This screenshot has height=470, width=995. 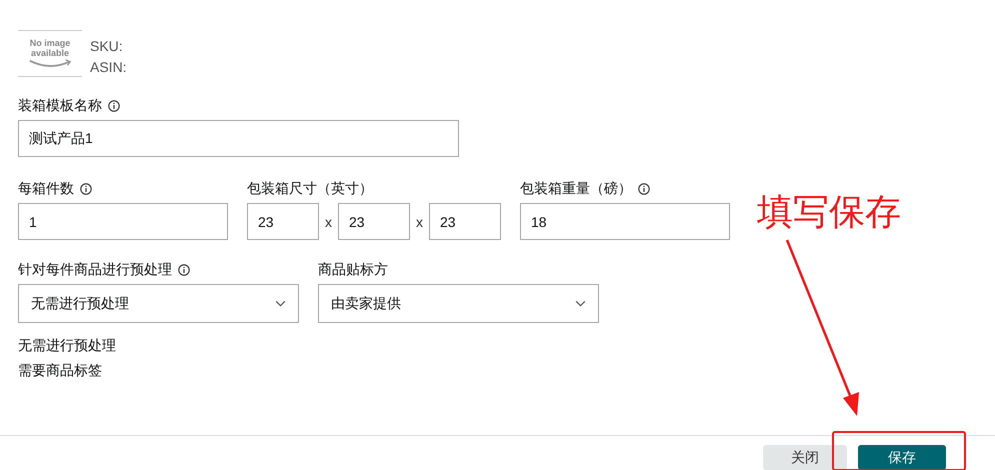 What do you see at coordinates (829, 212) in the screenshot?
I see `annotation-text: 填写保存` at bounding box center [829, 212].